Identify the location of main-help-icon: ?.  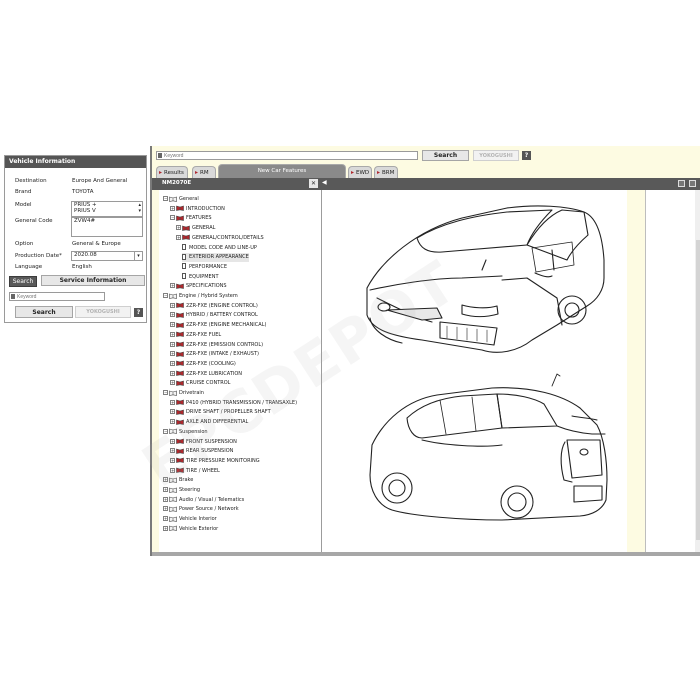
(526, 155).